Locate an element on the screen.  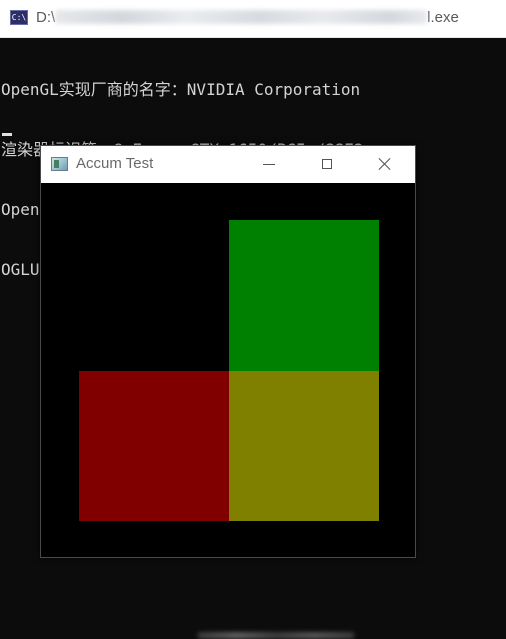
console-titlebar: C:\ D:\ l.exe is located at coordinates (253, 19).